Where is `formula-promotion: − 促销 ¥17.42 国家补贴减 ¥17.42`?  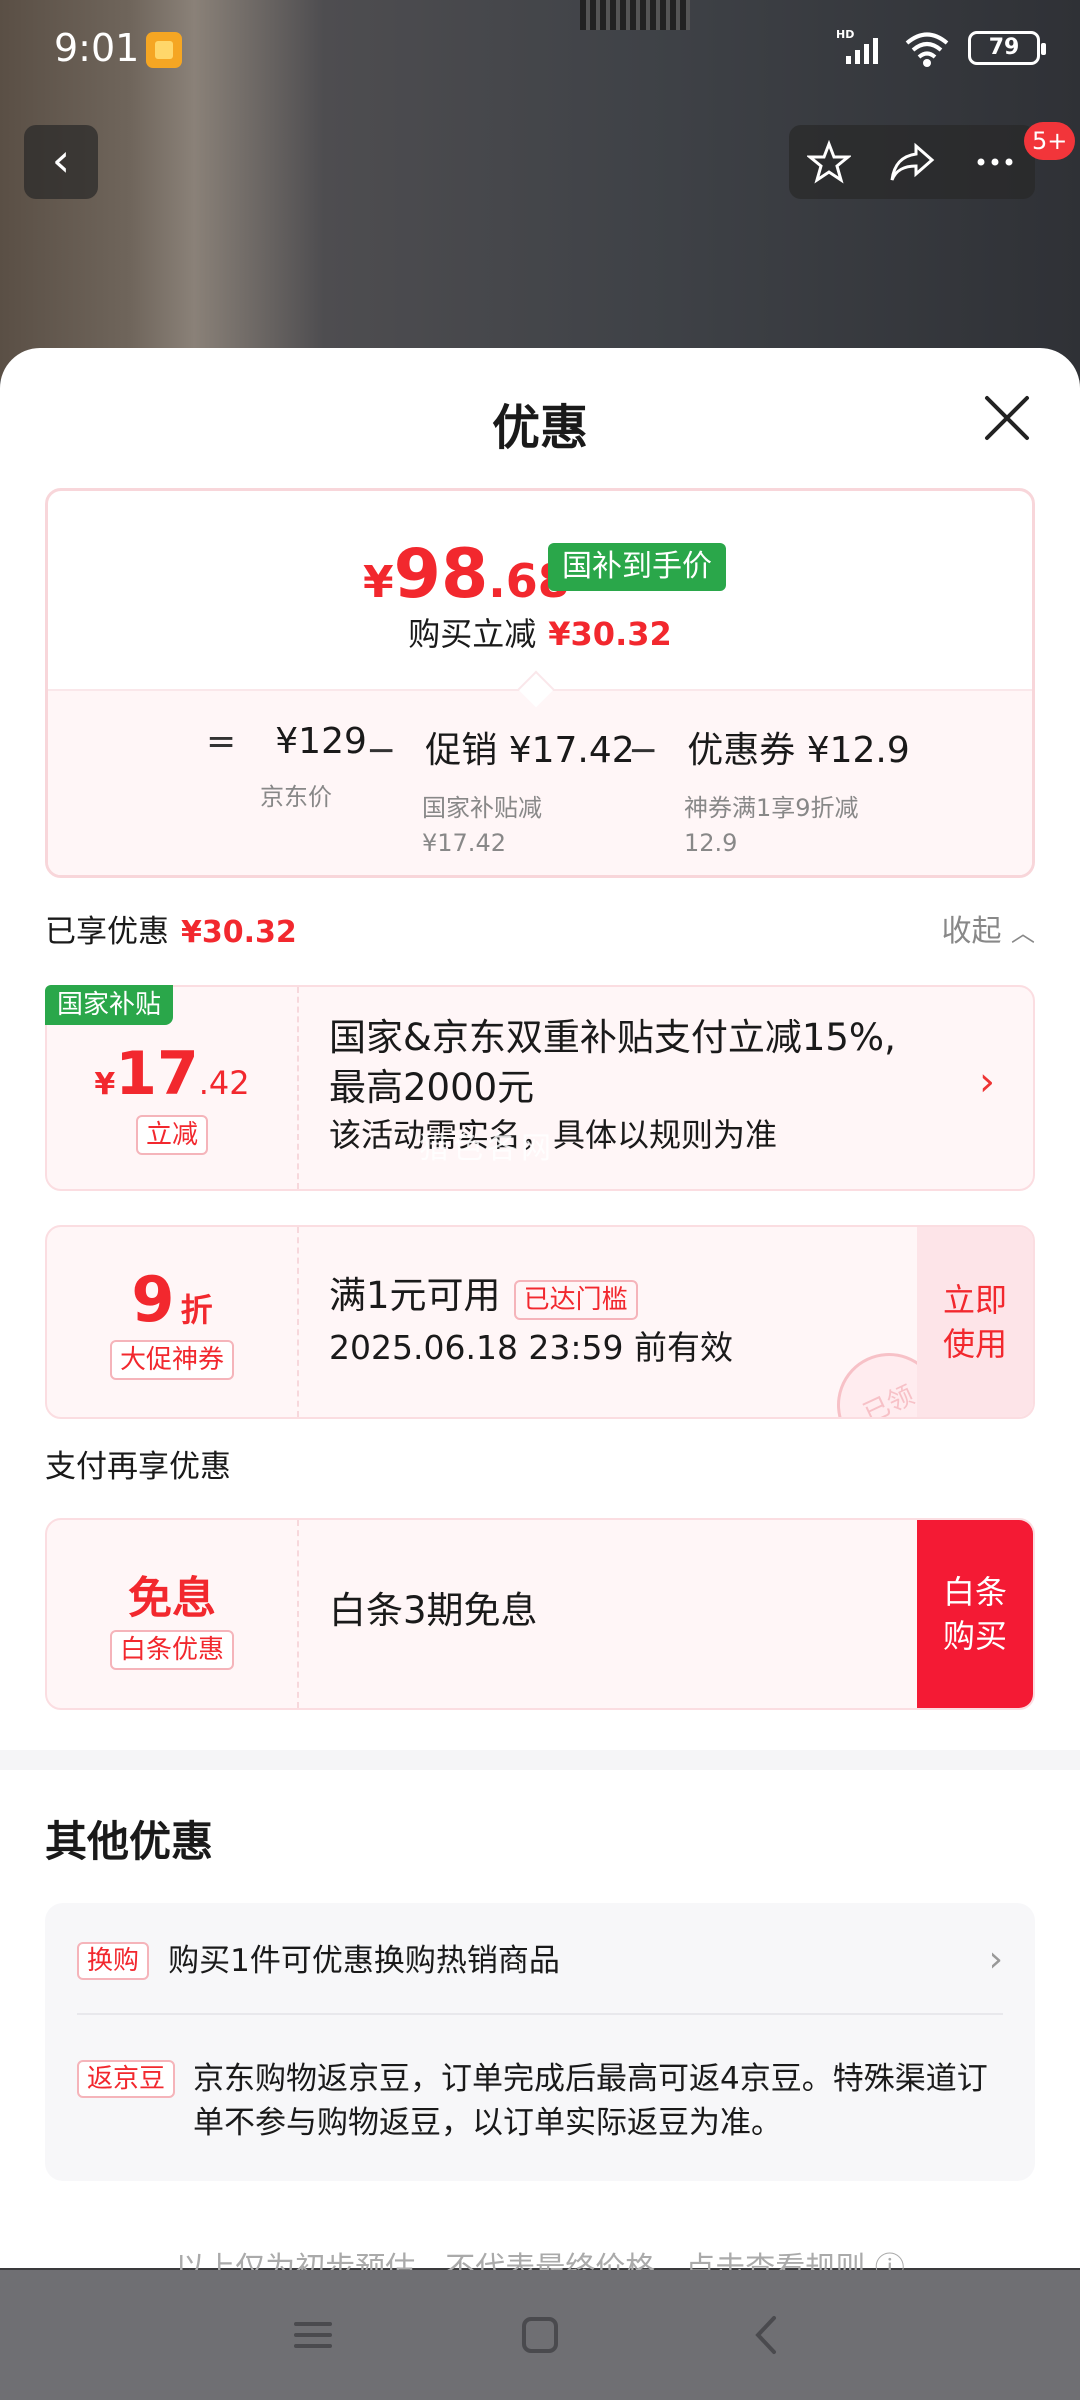 formula-promotion: − 促销 ¥17.42 国家补贴减 ¥17.42 is located at coordinates (500, 791).